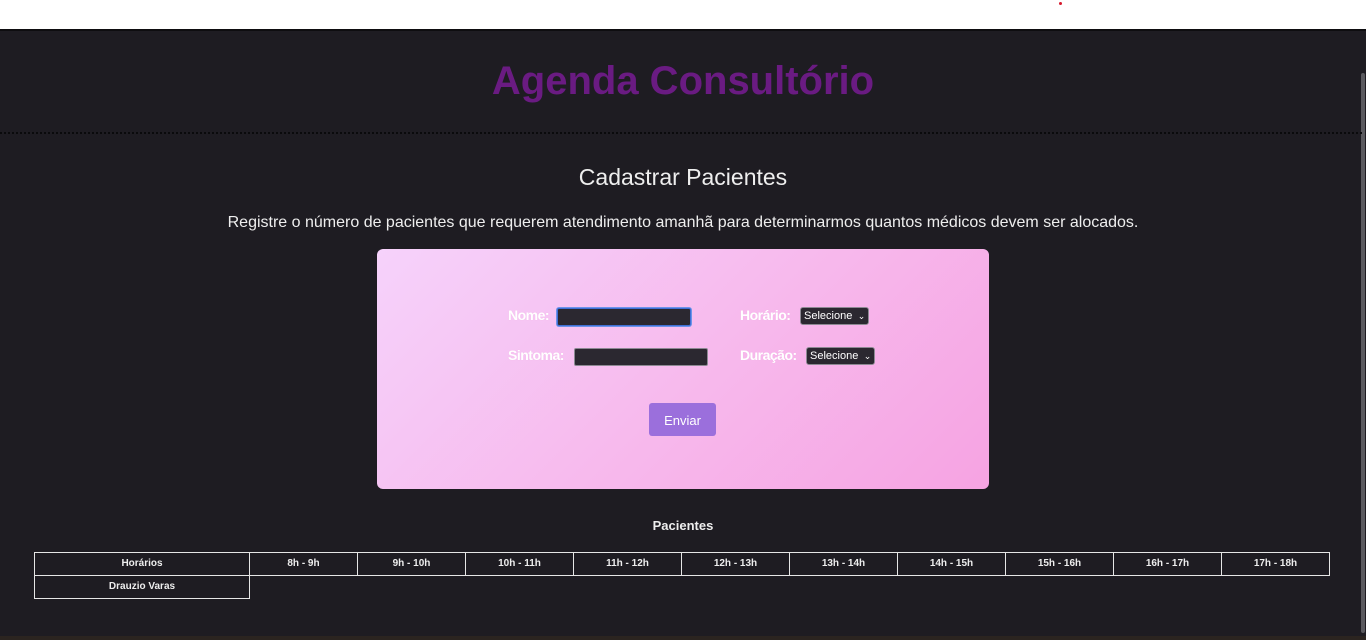 Image resolution: width=1366 pixels, height=640 pixels. I want to click on header-cell-16h: 16h - 17h, so click(1167, 564).